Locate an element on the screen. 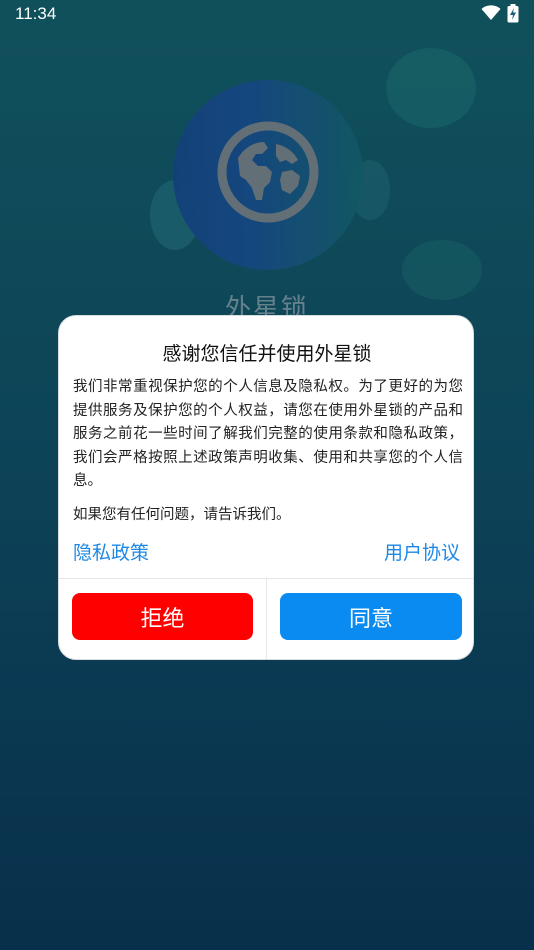  agree-button: 同意 is located at coordinates (371, 616).